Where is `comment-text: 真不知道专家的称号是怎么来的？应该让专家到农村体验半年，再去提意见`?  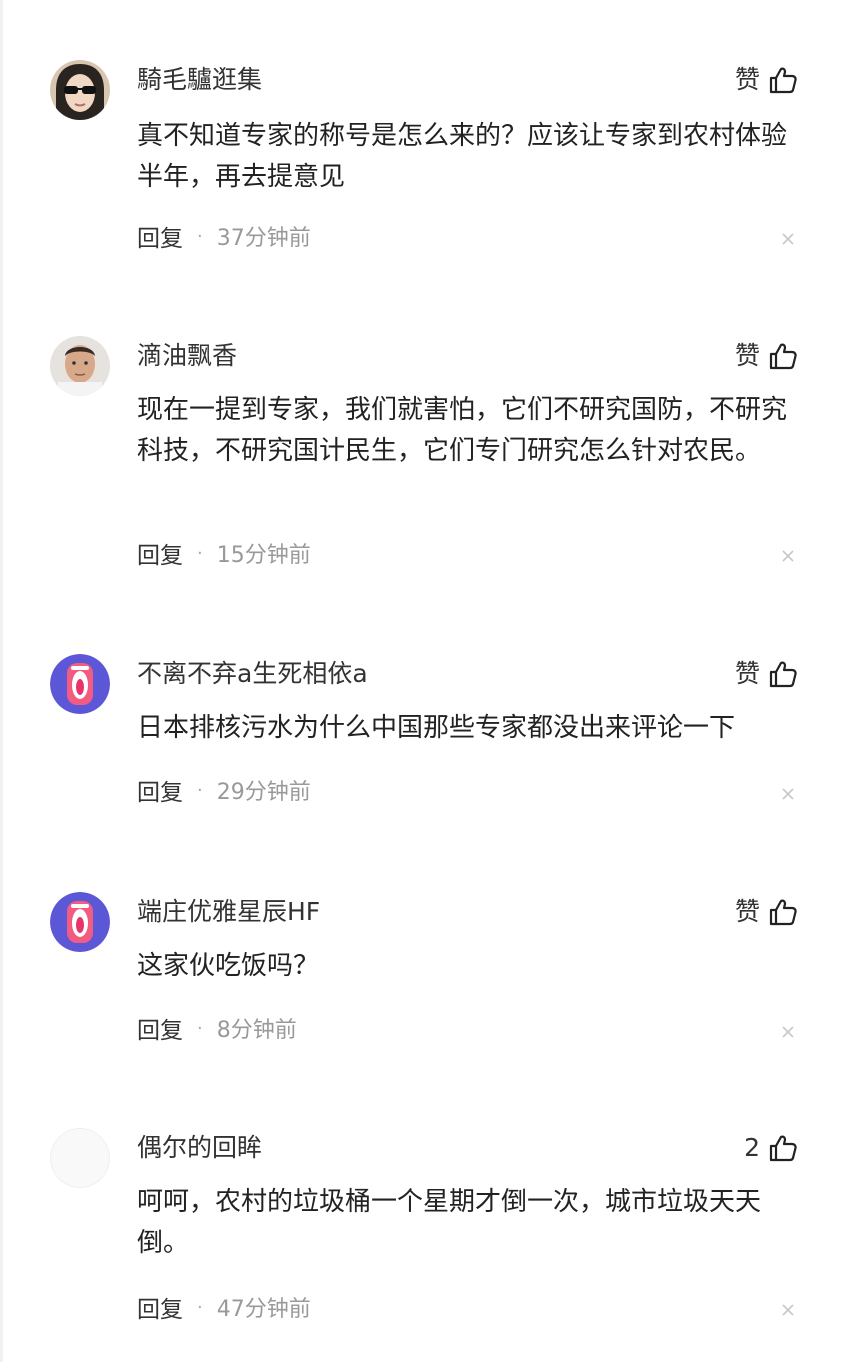
comment-text: 真不知道专家的称号是怎么来的？应该让专家到农村体验半年，再去提意见 is located at coordinates (462, 156).